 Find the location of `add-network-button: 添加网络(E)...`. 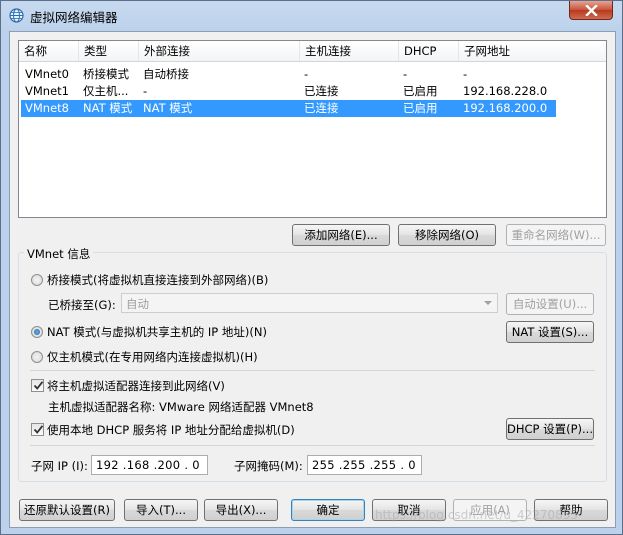

add-network-button: 添加网络(E)... is located at coordinates (341, 235).